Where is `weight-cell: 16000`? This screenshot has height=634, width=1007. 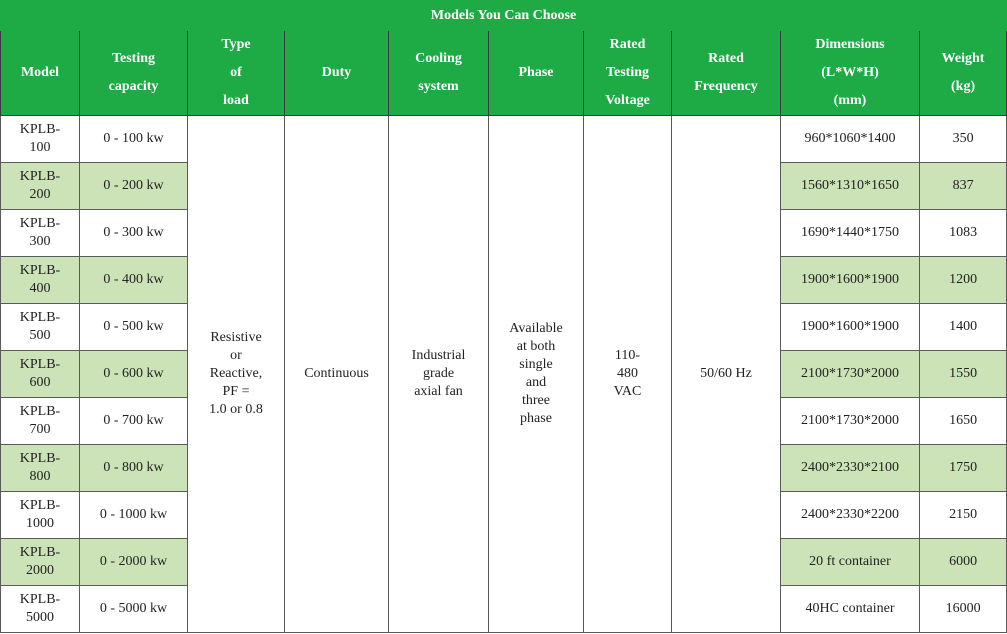 weight-cell: 16000 is located at coordinates (962, 609).